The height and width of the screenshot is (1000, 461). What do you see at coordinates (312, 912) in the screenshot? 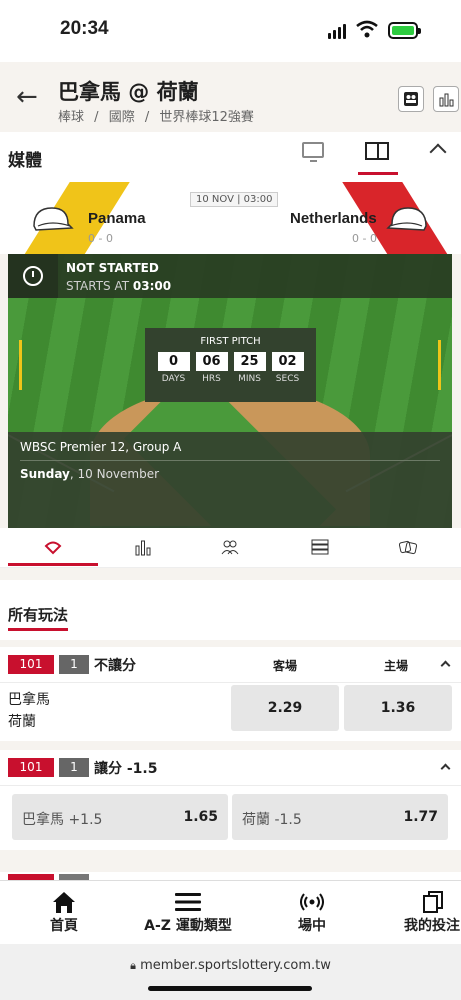
I see `nav-live: 場中` at bounding box center [312, 912].